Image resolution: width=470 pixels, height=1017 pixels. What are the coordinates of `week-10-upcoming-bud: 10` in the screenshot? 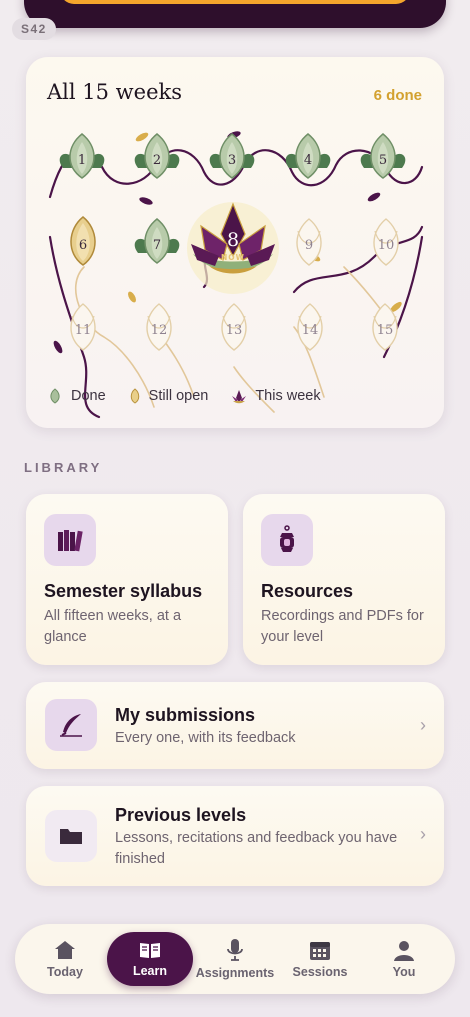 It's located at (386, 242).